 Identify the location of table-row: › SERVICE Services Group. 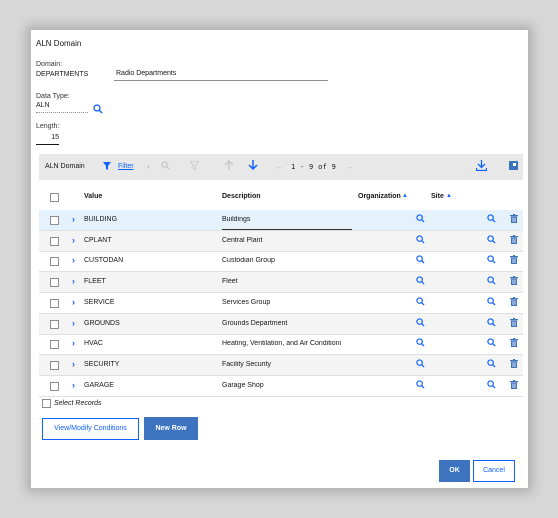
(281, 303).